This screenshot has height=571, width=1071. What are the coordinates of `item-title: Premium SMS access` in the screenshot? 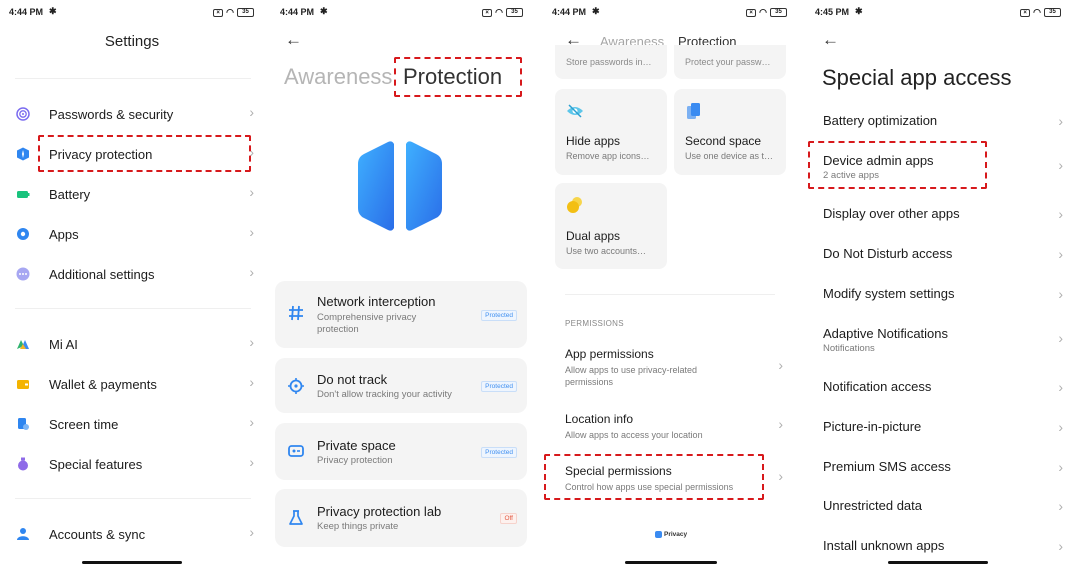 It's located at (887, 466).